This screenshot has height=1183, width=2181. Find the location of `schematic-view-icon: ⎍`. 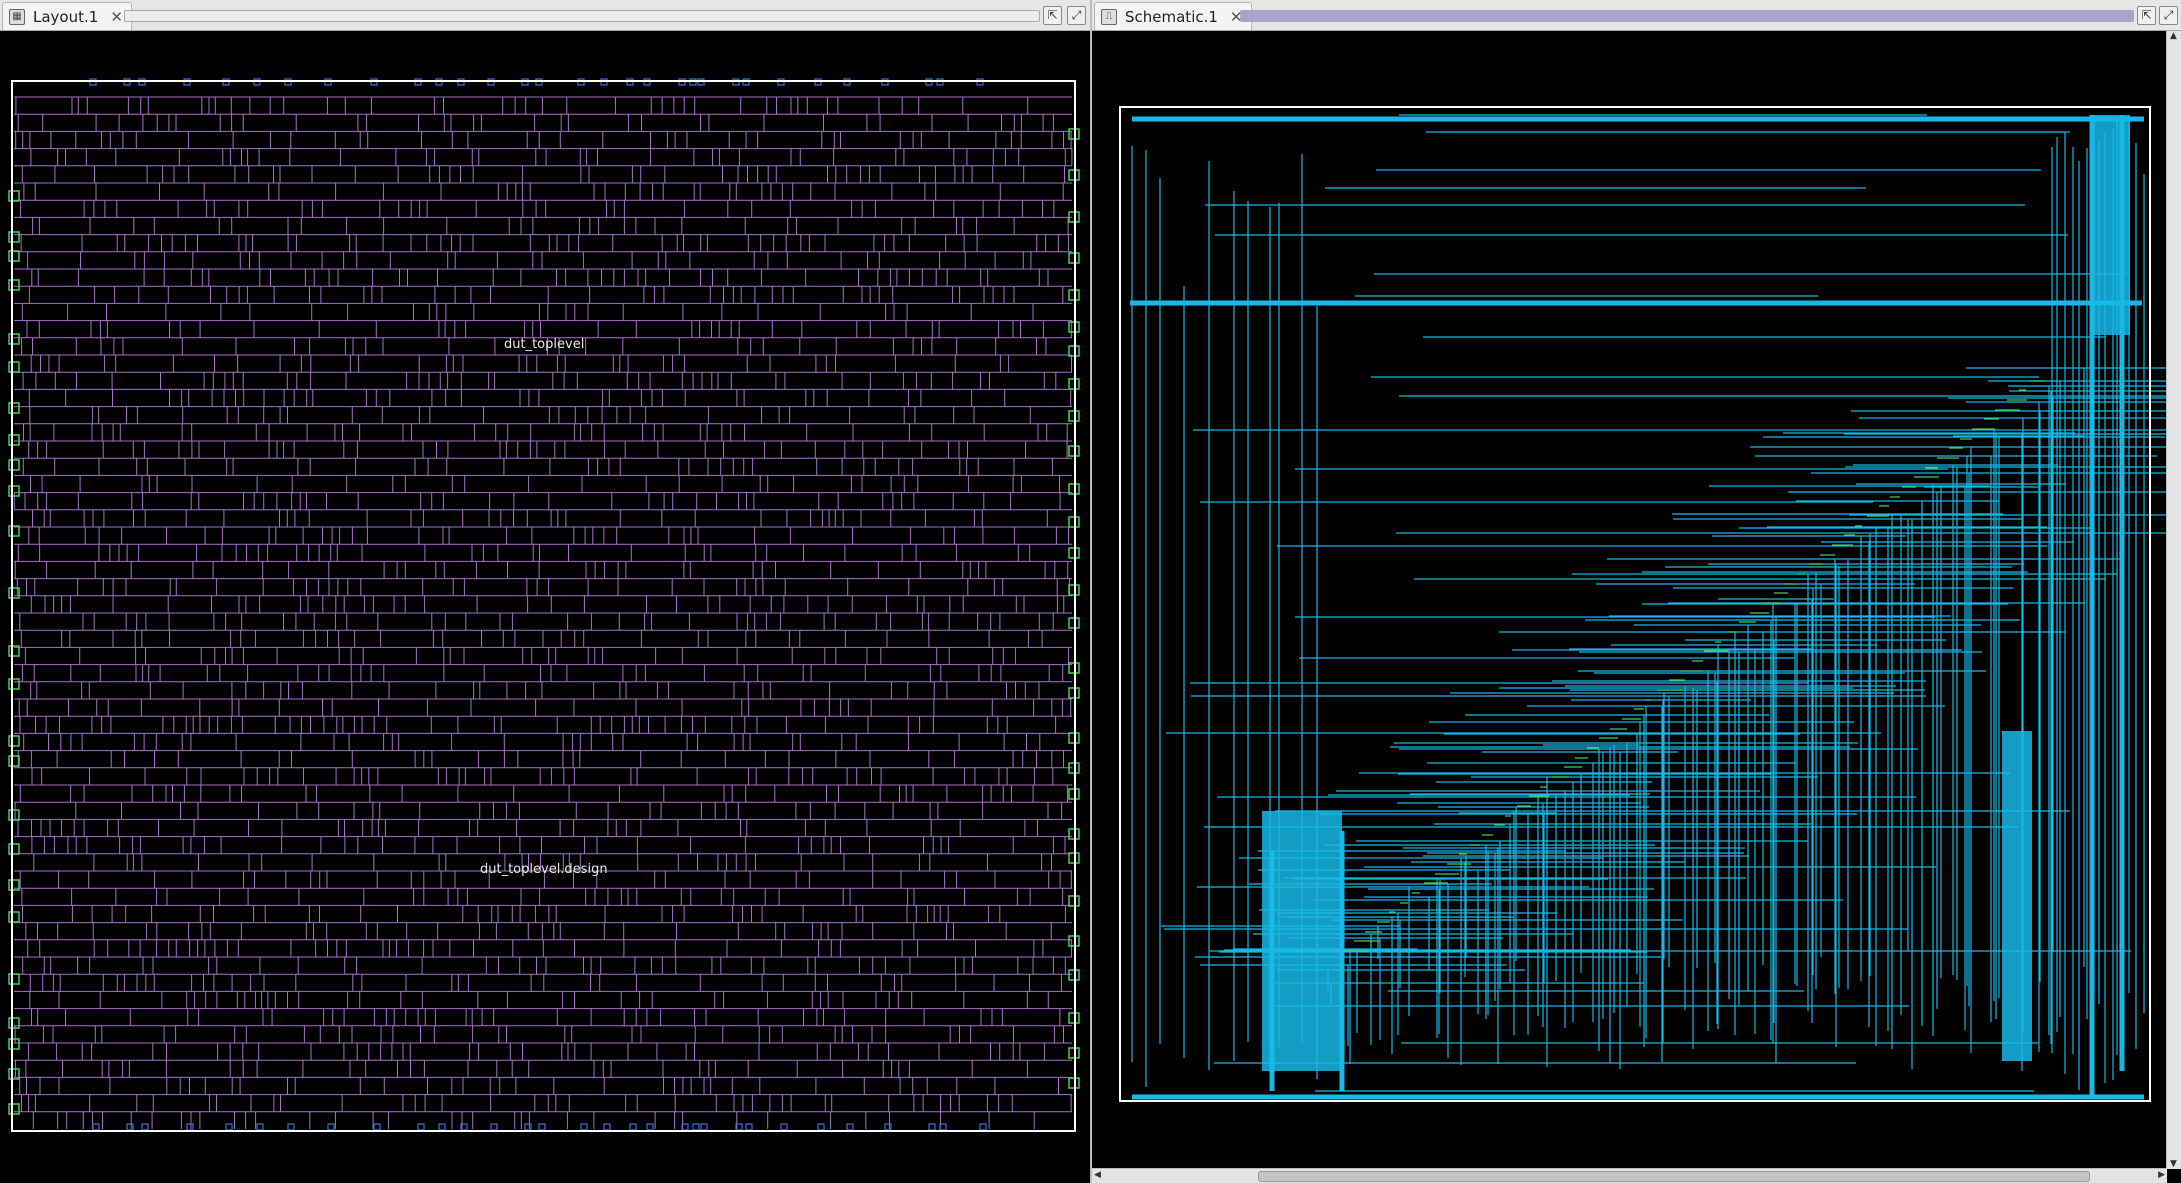

schematic-view-icon: ⎍ is located at coordinates (1109, 16).